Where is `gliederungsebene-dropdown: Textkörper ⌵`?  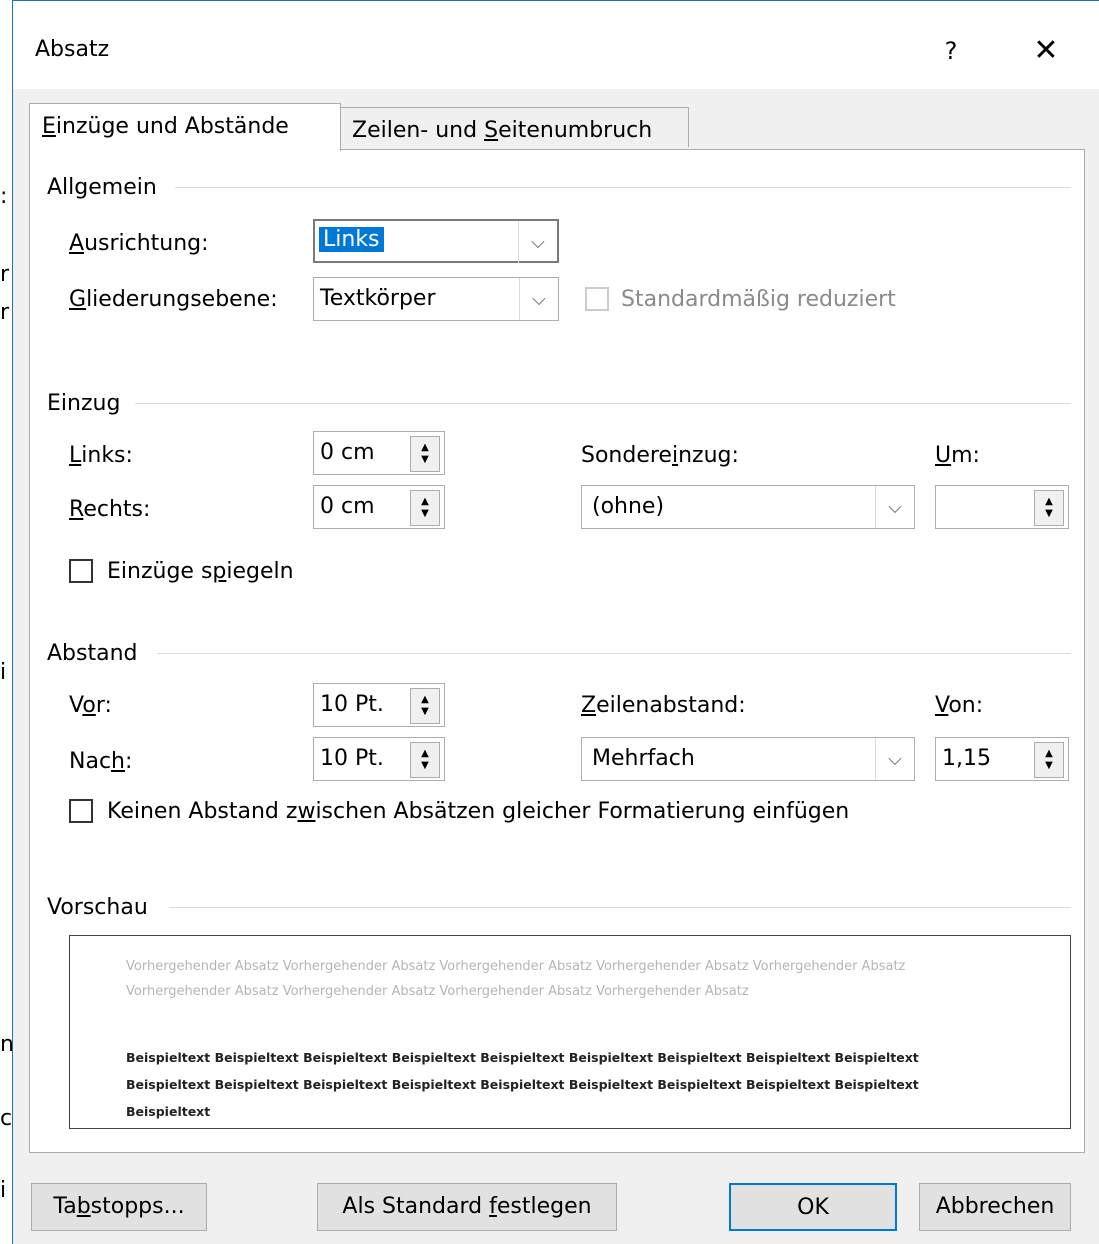
gliederungsebene-dropdown: Textkörper ⌵ is located at coordinates (436, 299).